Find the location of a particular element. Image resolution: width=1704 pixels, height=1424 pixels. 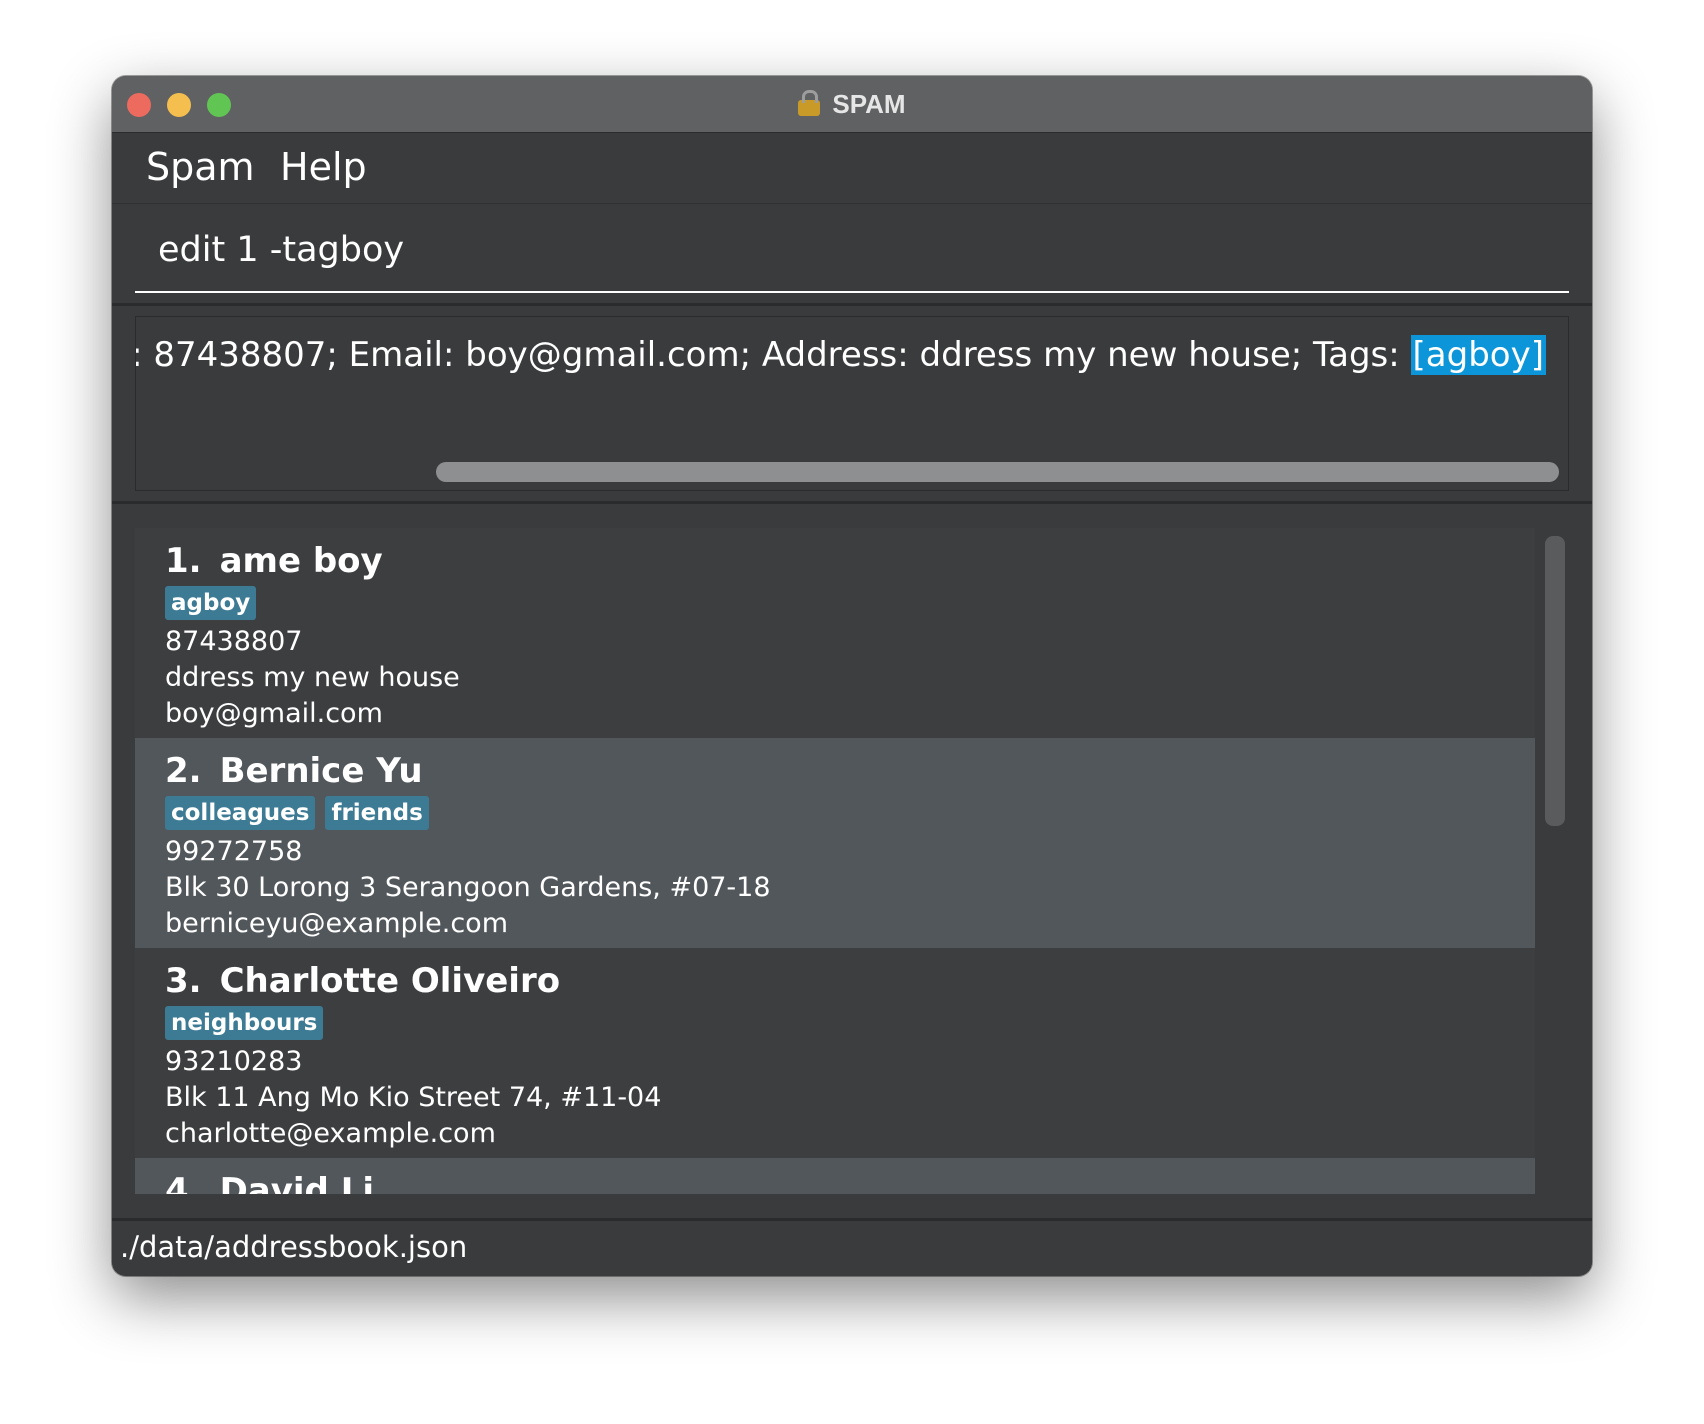

lock-icon is located at coordinates (809, 103).